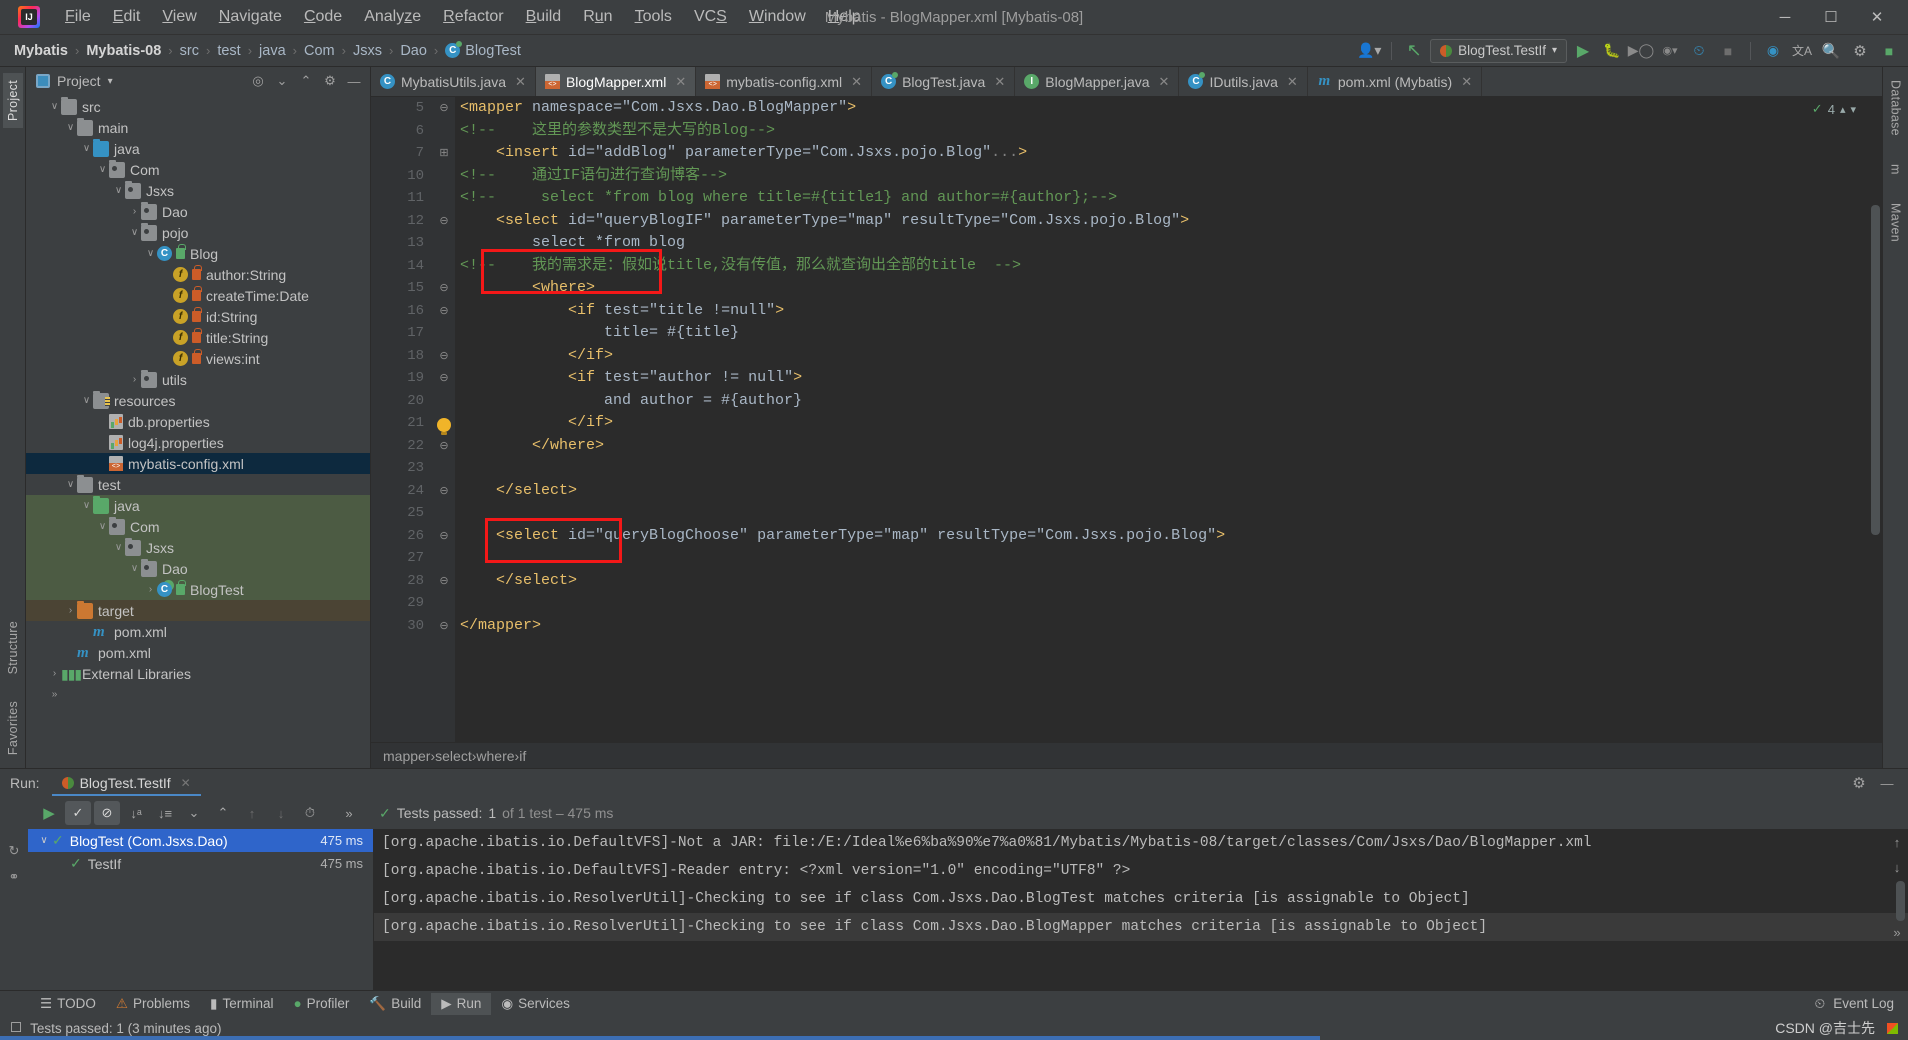  I want to click on toggle-auto-test-icon: ⚭, so click(14, 877).